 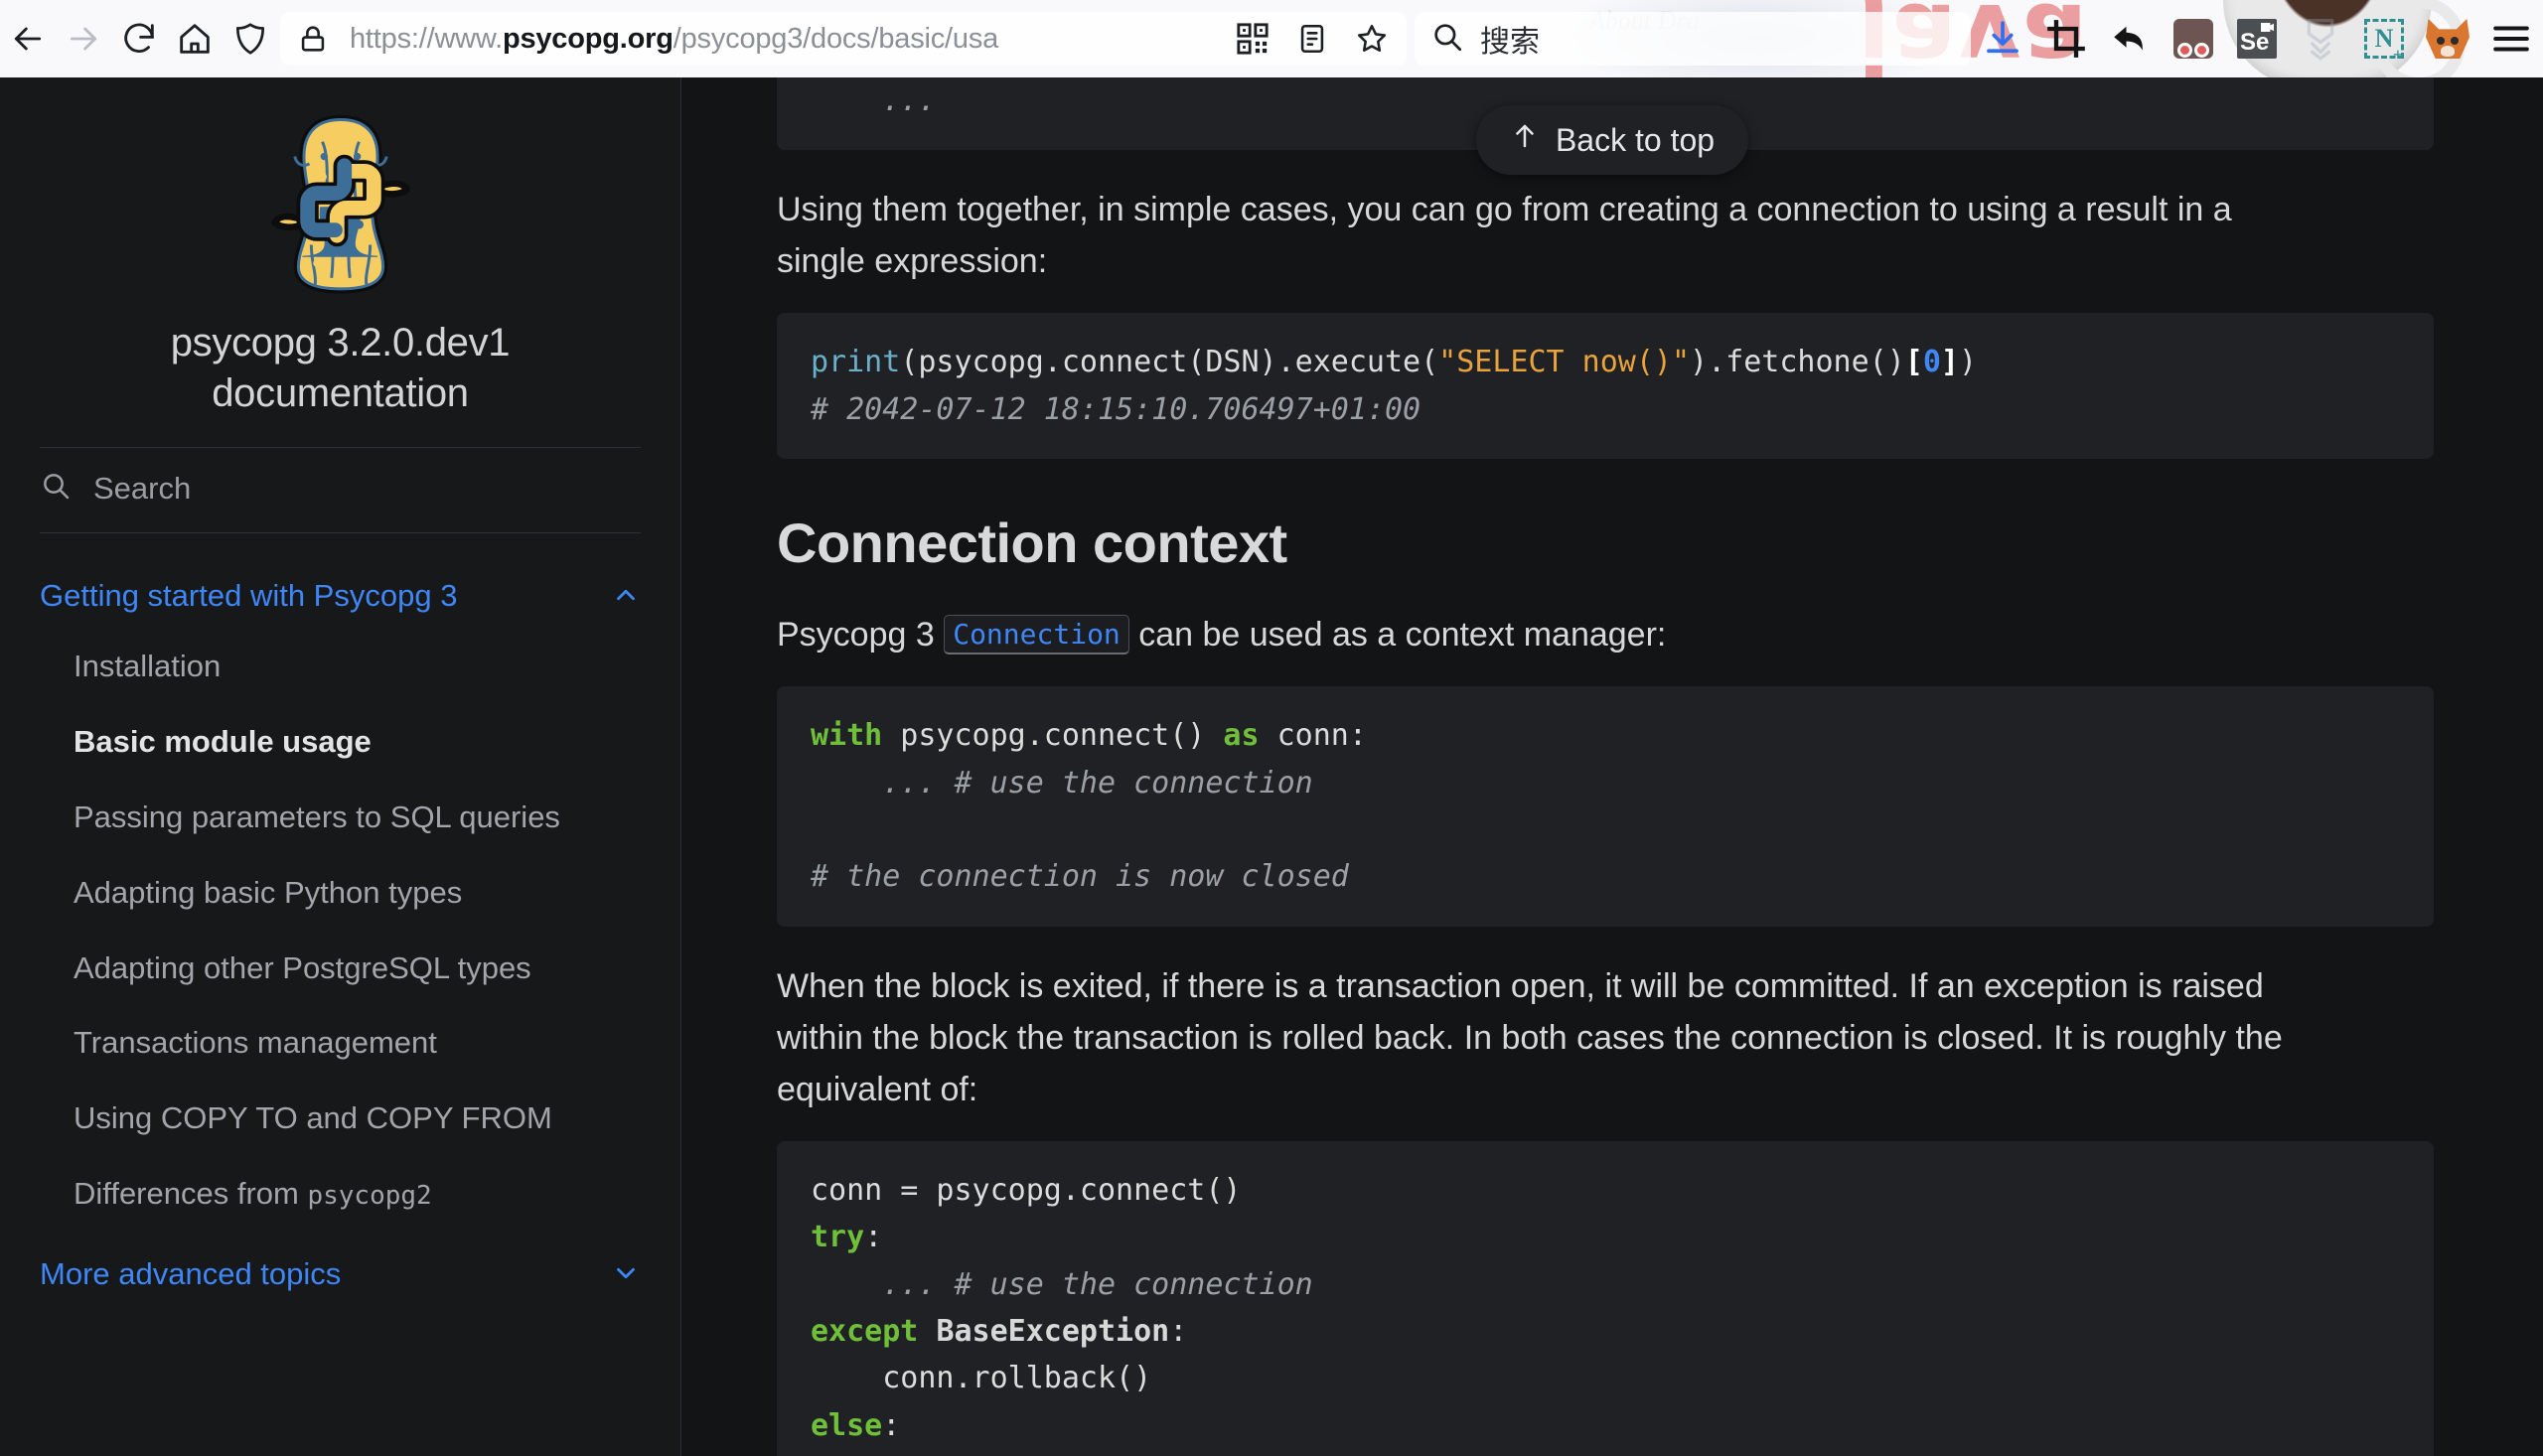 I want to click on sidebar-item-label: Getting started with Psycopg 3, so click(x=249, y=596).